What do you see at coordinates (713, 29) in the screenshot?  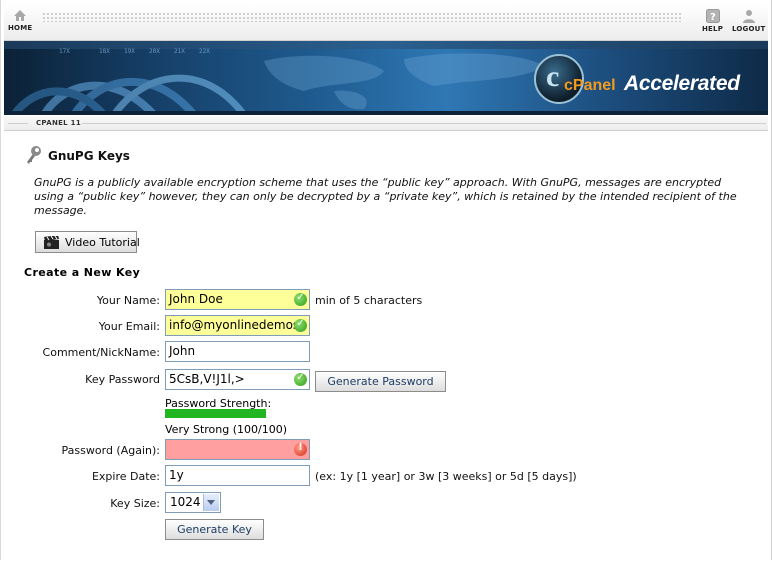 I see `help-label: HELP` at bounding box center [713, 29].